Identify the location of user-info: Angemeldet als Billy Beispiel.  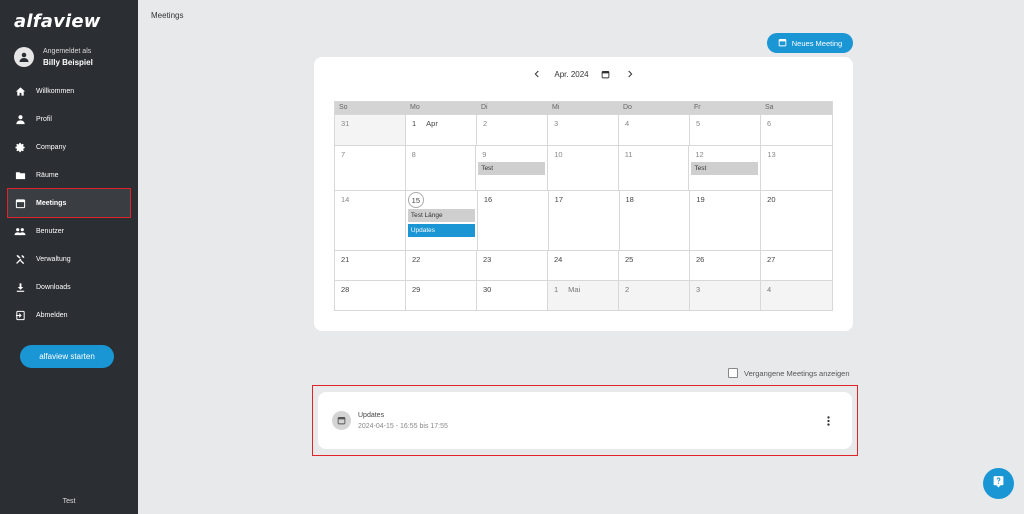
(53, 57).